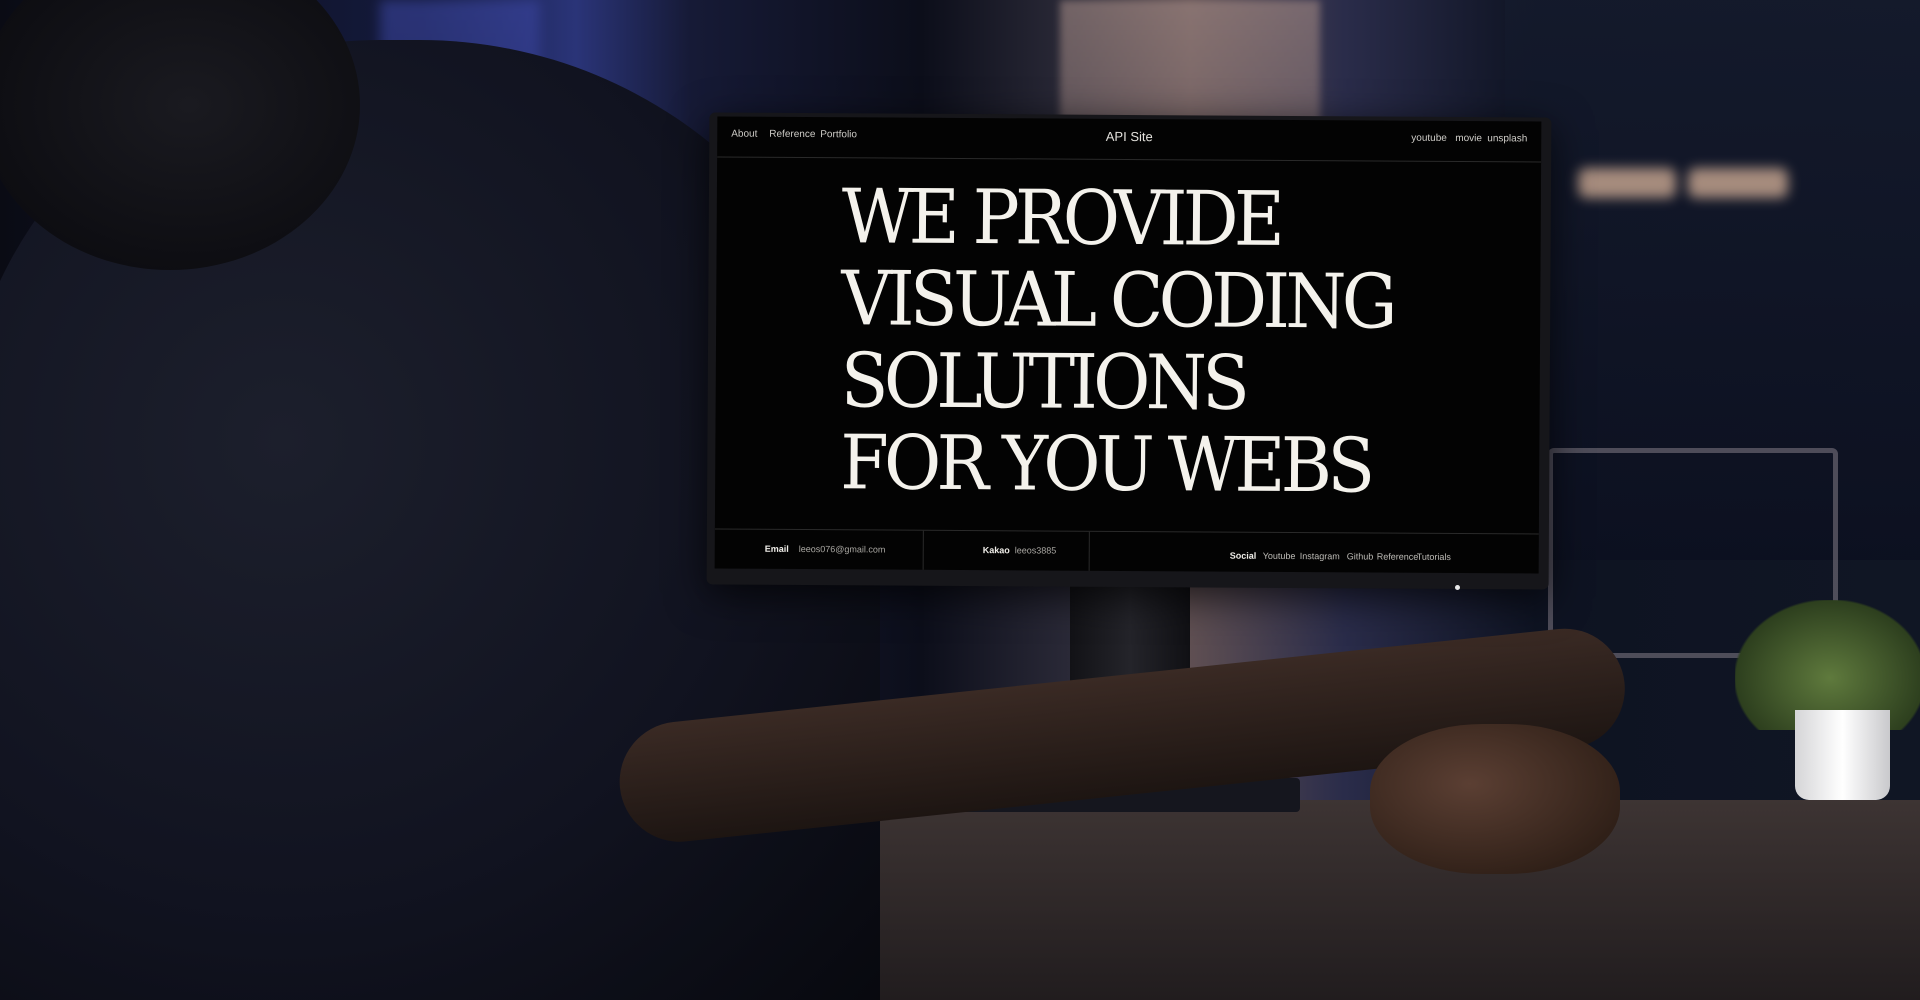  Describe the element at coordinates (1468, 138) in the screenshot. I see `nav-link-movie: movie` at that location.